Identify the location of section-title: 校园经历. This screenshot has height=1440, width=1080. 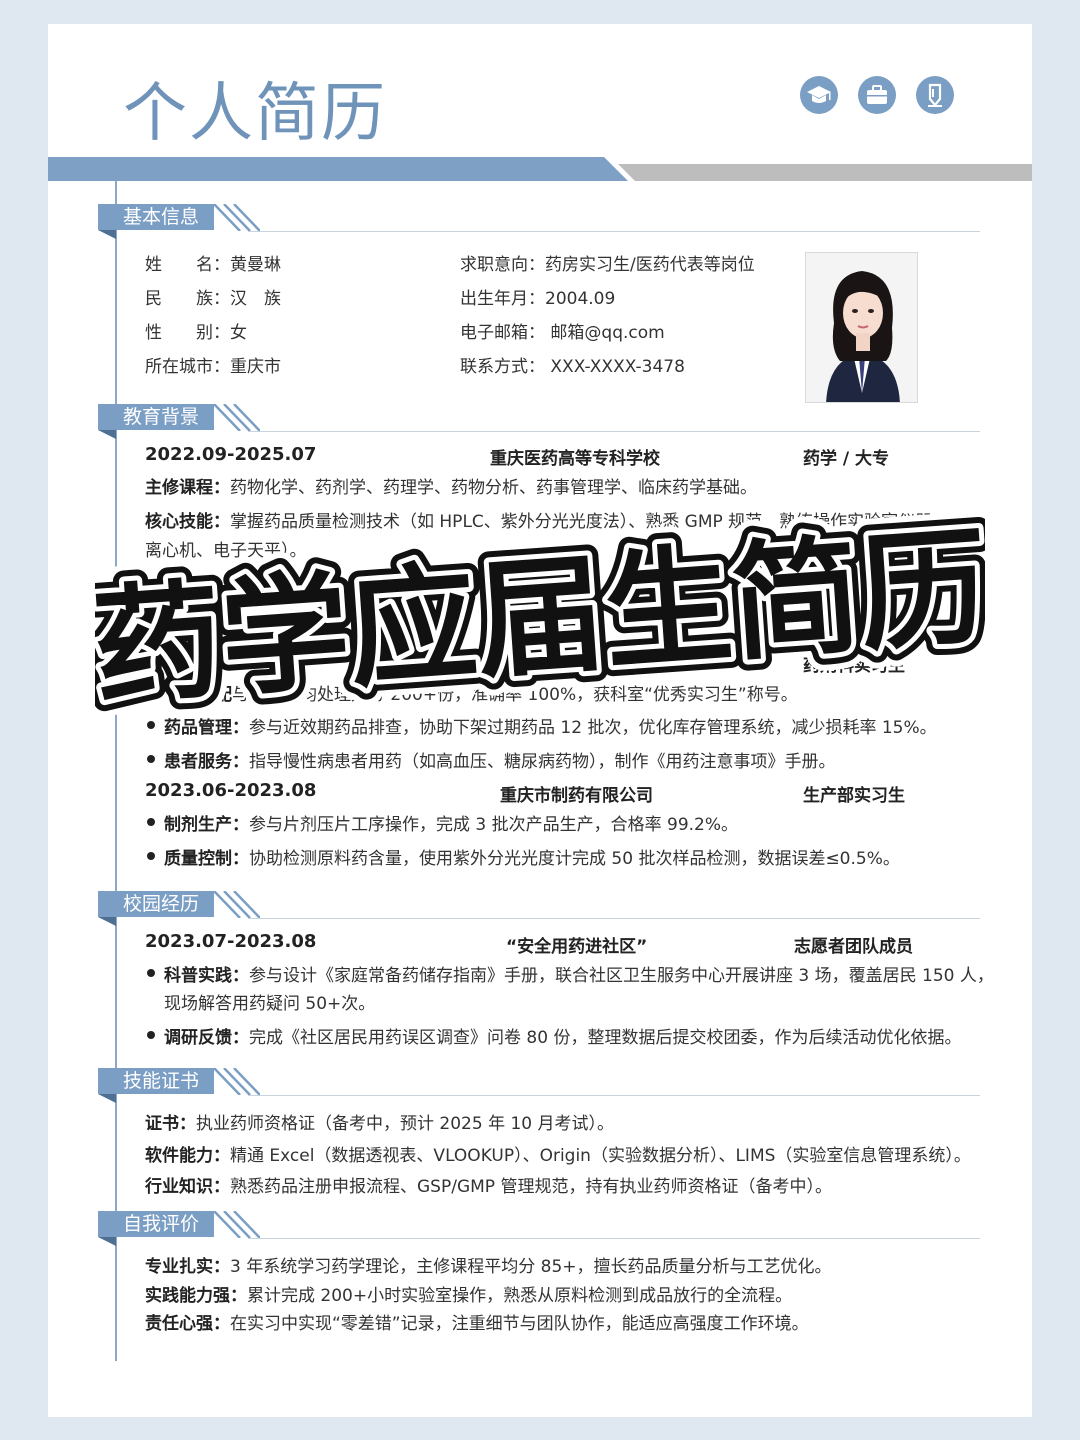
(156, 904).